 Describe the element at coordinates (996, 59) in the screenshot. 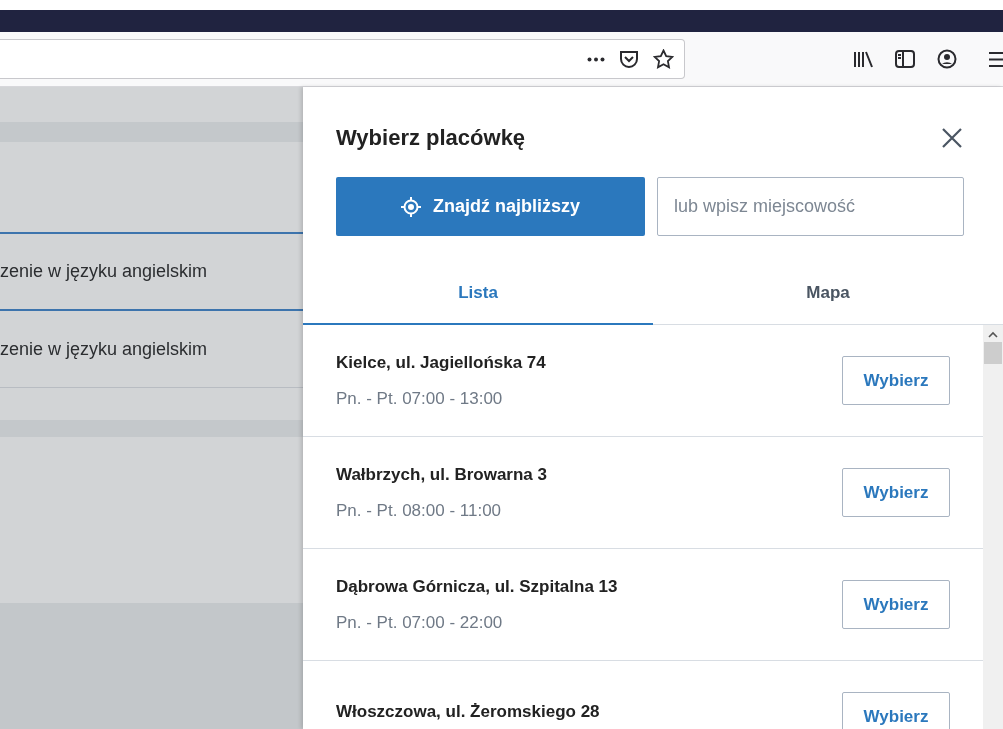

I see `menu-icon` at that location.